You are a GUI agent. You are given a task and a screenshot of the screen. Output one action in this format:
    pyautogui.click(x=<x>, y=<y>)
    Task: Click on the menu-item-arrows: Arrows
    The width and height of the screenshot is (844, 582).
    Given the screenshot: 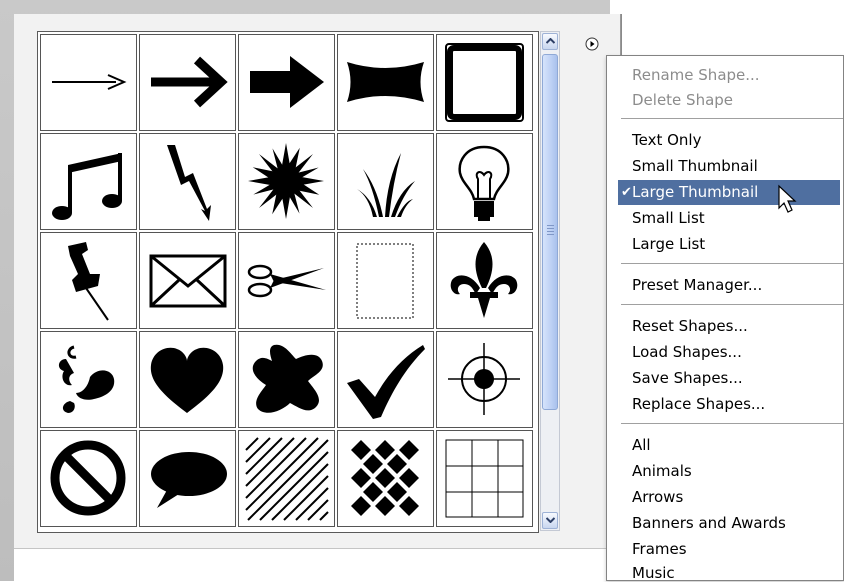 What is the action you would take?
    pyautogui.click(x=725, y=497)
    